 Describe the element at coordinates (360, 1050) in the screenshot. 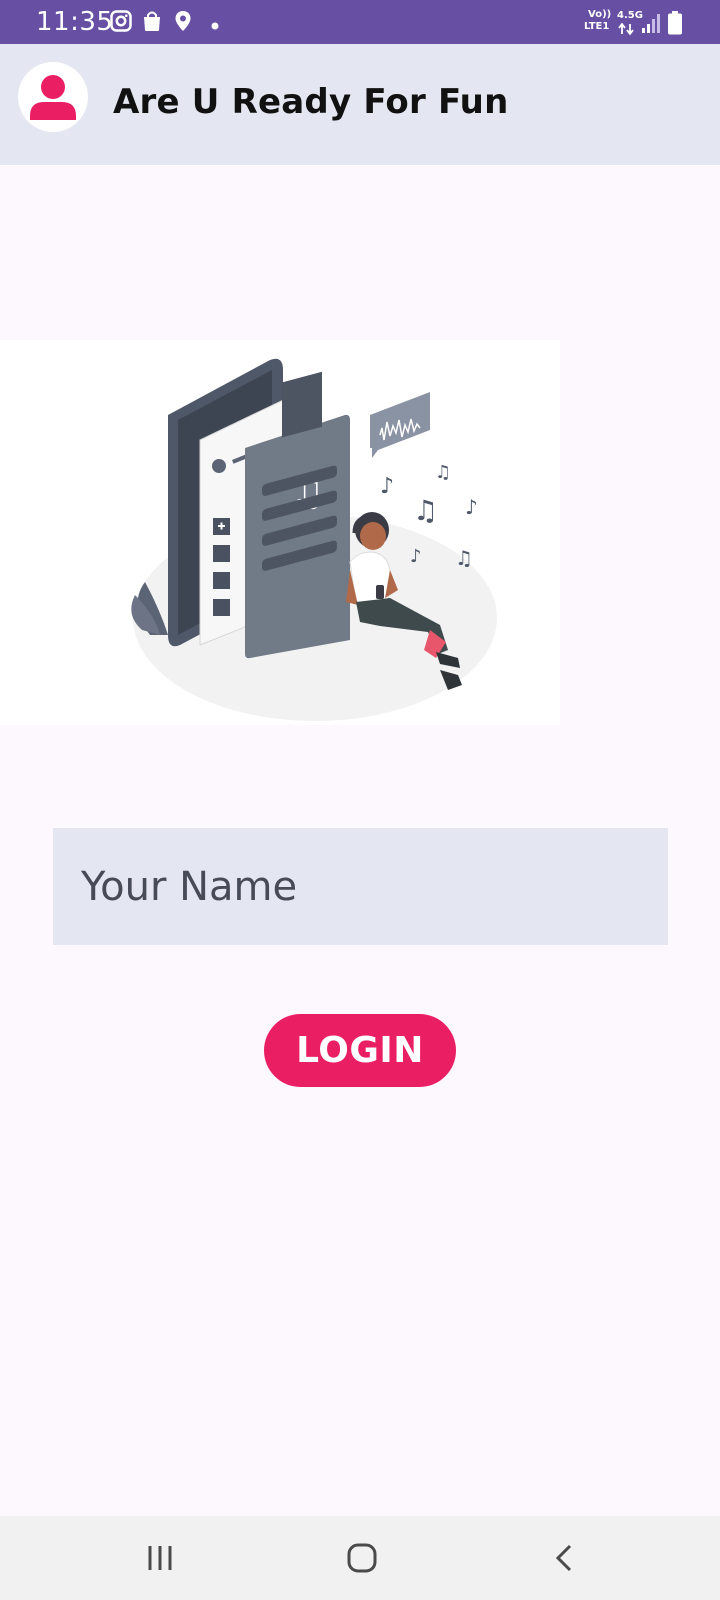

I see `login-button: LOGIN` at that location.